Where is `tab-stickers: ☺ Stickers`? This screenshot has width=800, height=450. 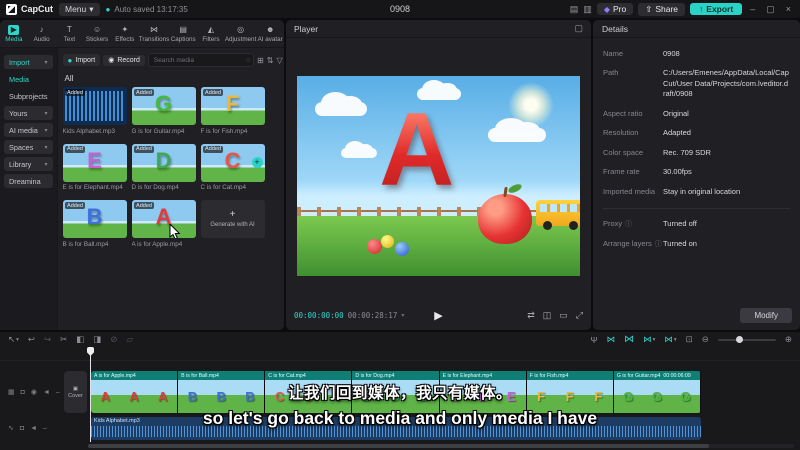 tab-stickers: ☺ Stickers is located at coordinates (97, 33).